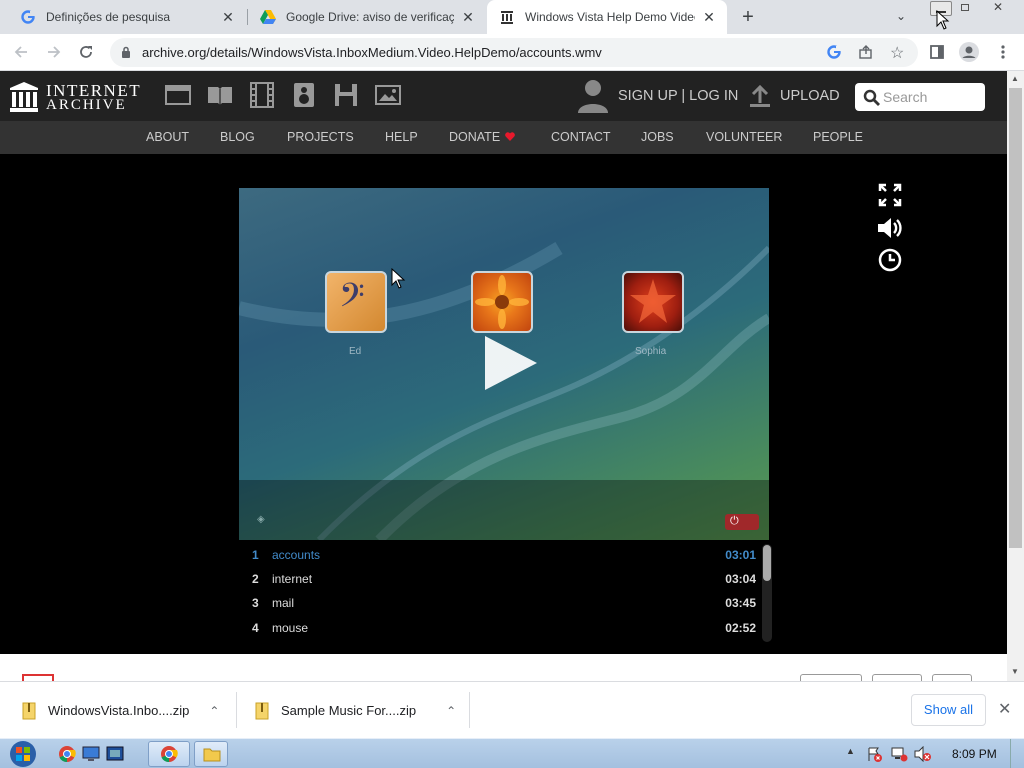  What do you see at coordinates (1015, 671) in the screenshot?
I see `scroll-down-arrow-icon: ▼` at bounding box center [1015, 671].